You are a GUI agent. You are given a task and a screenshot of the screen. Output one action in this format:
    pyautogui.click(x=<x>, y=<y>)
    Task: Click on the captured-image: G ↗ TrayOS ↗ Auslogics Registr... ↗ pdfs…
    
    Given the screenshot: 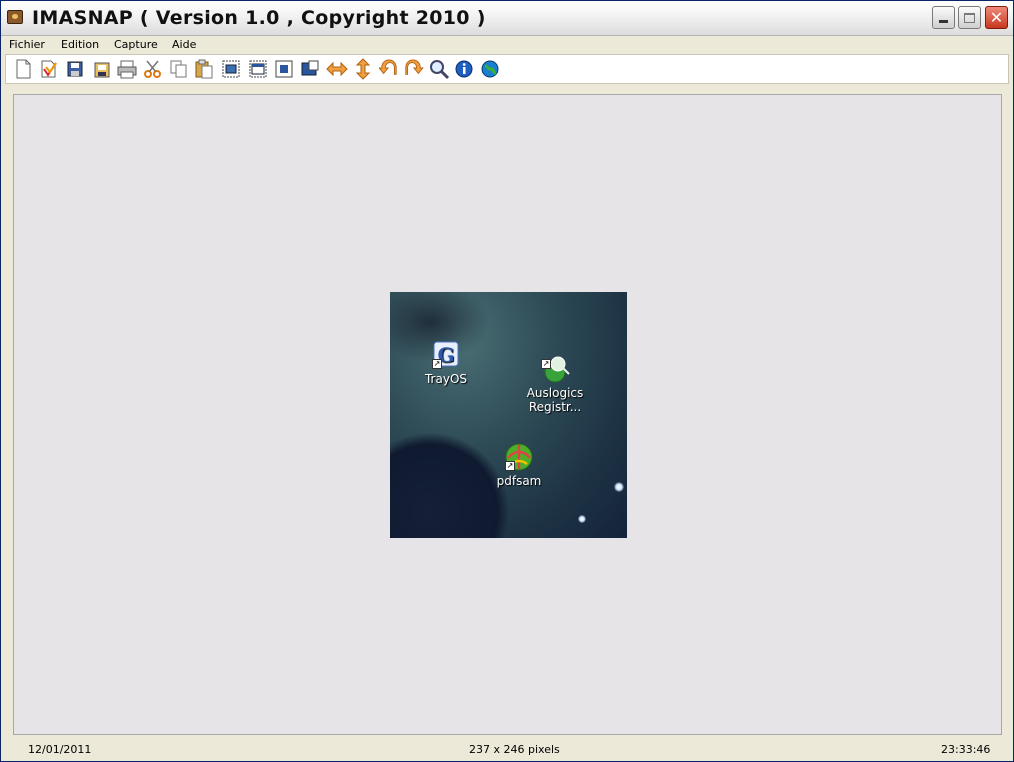 What is the action you would take?
    pyautogui.click(x=508, y=415)
    